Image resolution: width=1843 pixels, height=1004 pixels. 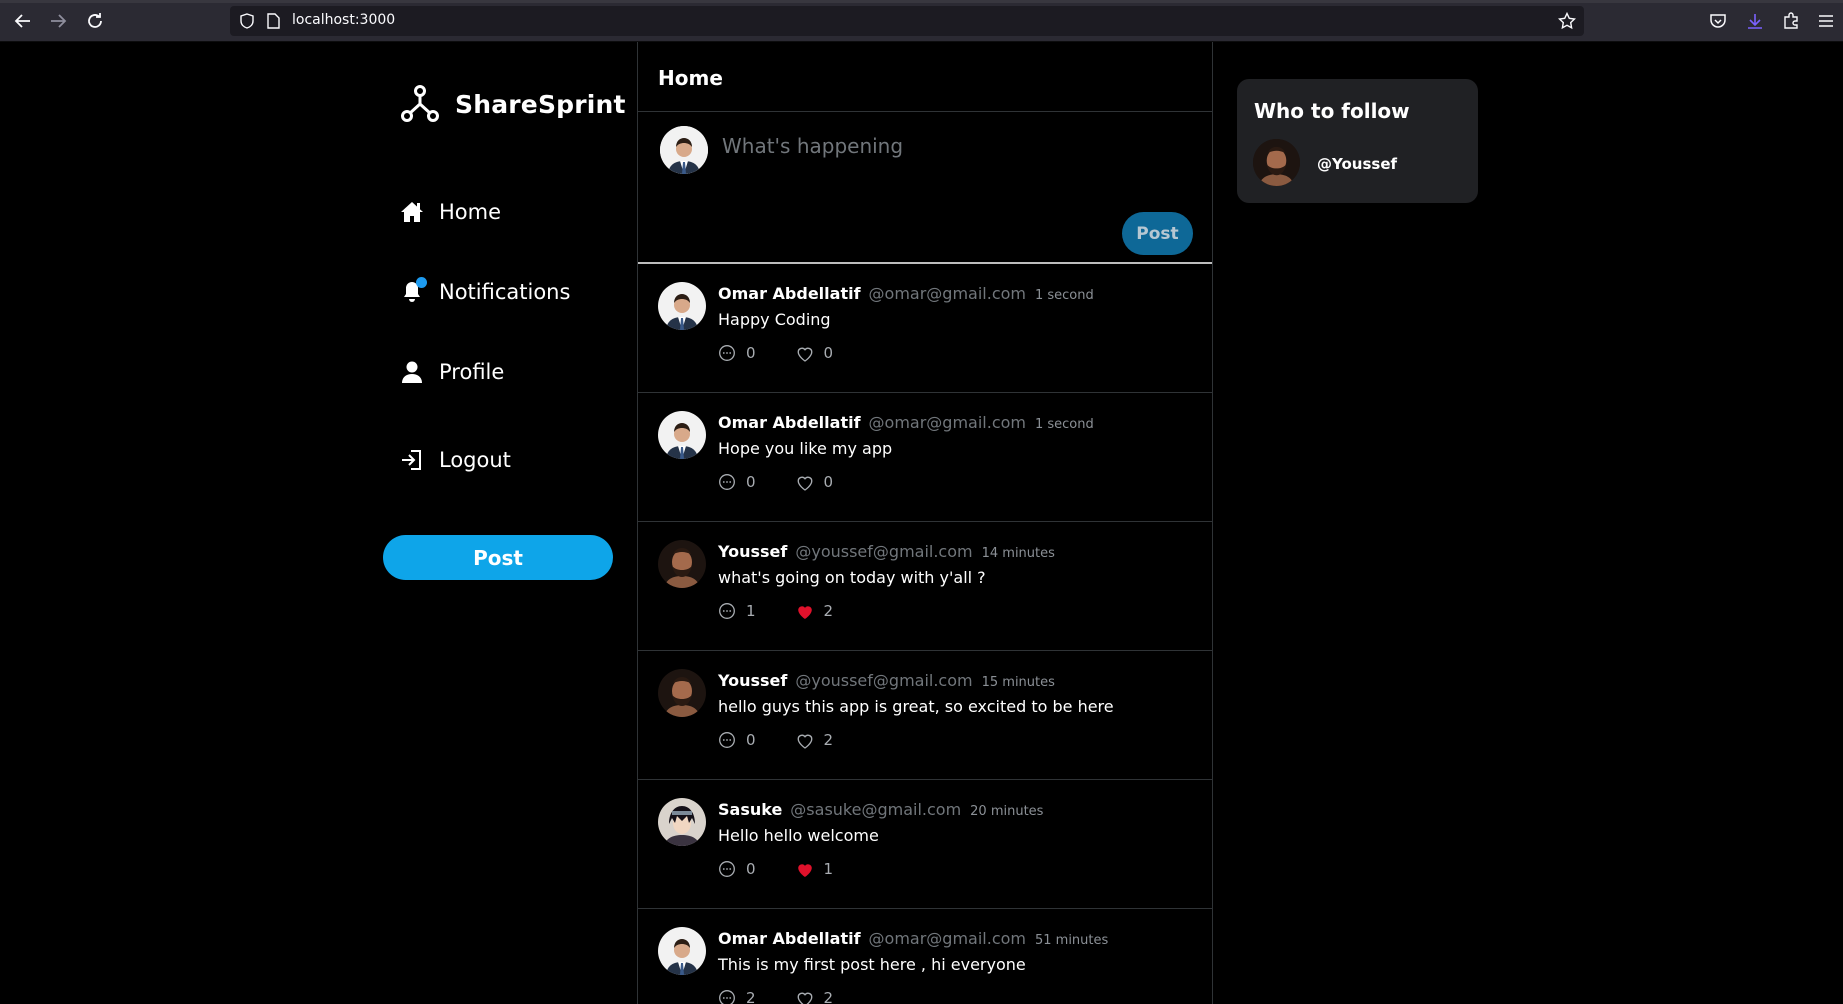 I want to click on forward-button, so click(x=58, y=21).